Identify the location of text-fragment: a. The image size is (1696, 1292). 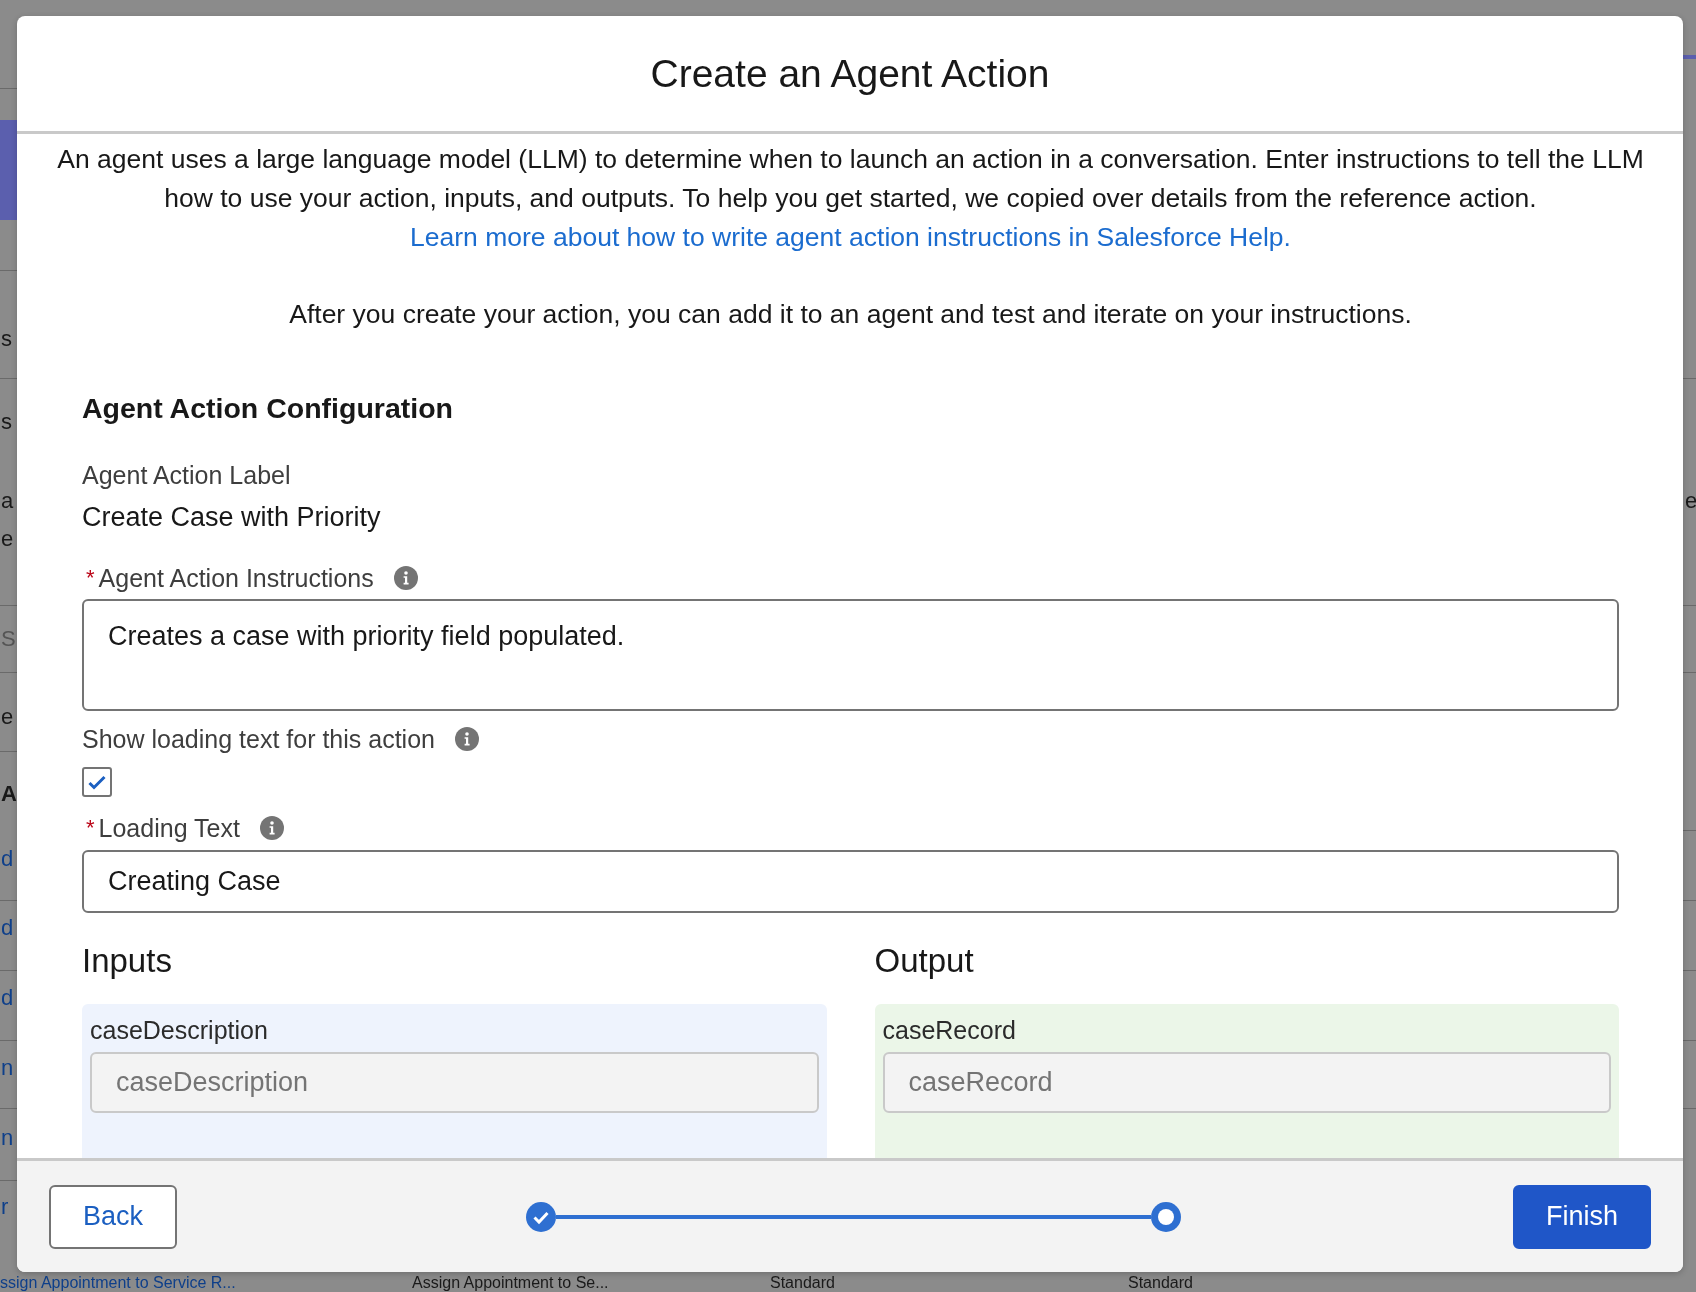
(7, 501).